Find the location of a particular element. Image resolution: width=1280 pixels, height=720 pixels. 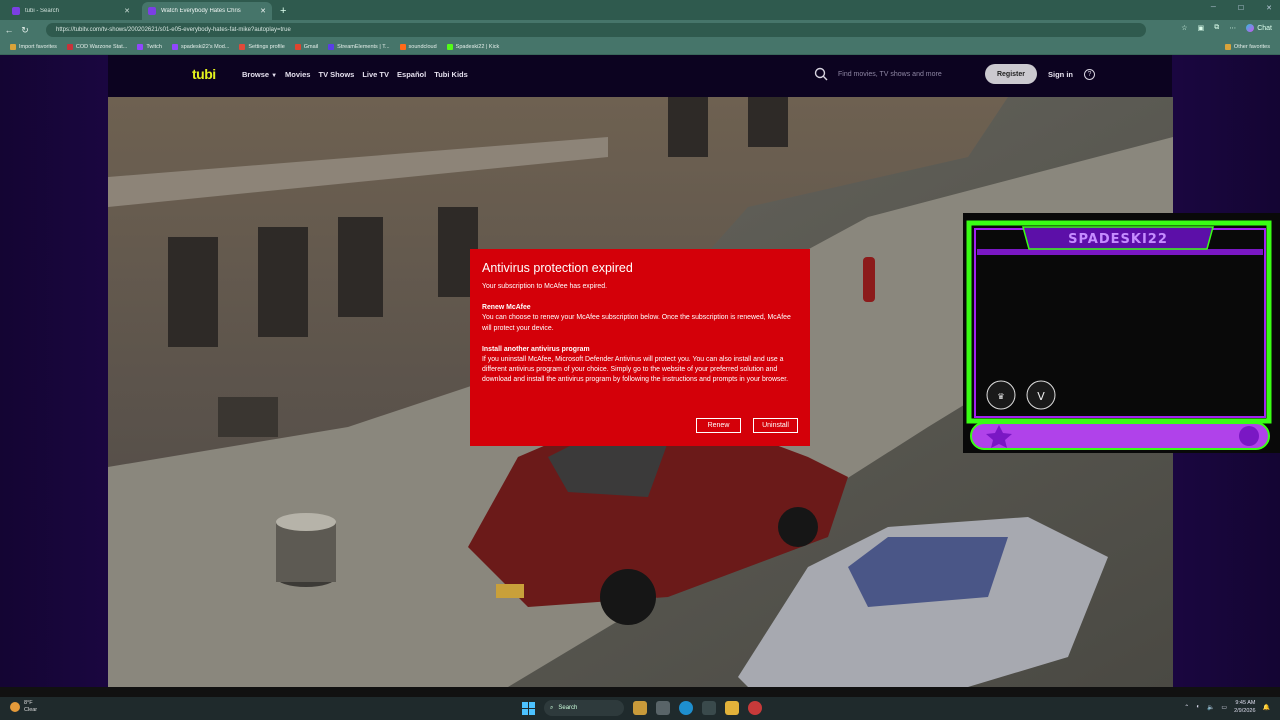

start-button is located at coordinates (528, 708).